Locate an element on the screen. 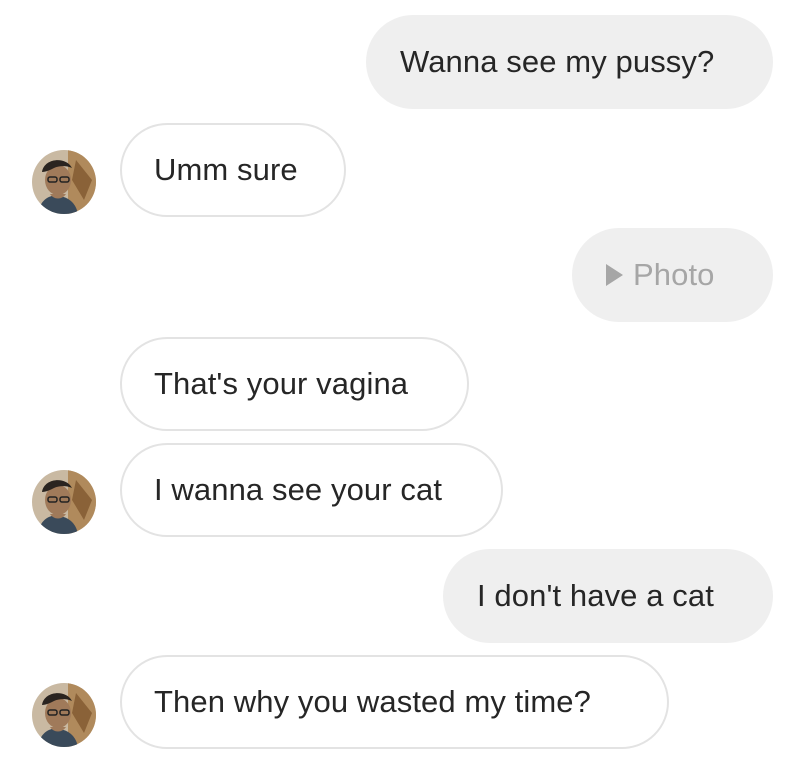 The width and height of the screenshot is (799, 768). photo-message: Photo is located at coordinates (672, 275).